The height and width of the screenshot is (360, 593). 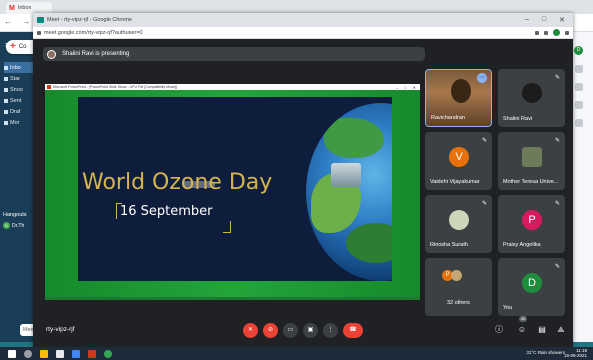 I want to click on gmail-icon: M, so click(x=12, y=8).